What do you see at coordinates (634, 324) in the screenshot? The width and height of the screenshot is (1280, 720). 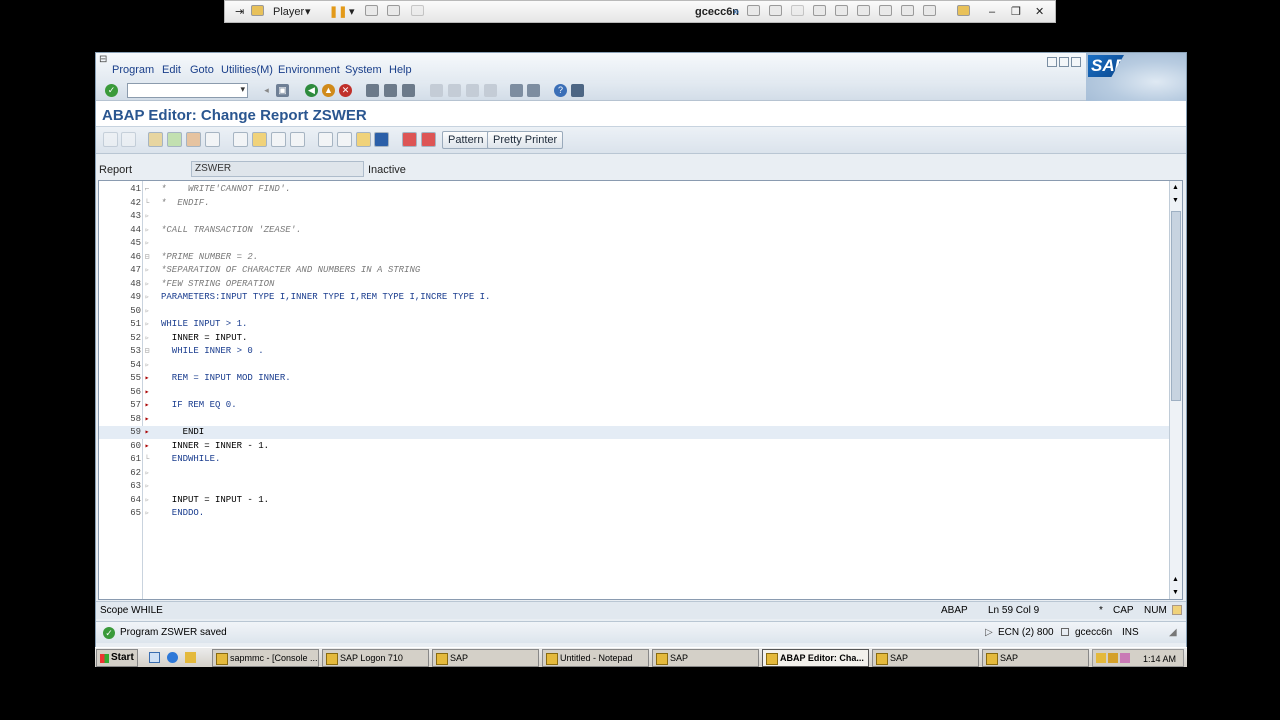 I see `code-line: 51 ▹ WHILE INPUT > 1.` at bounding box center [634, 324].